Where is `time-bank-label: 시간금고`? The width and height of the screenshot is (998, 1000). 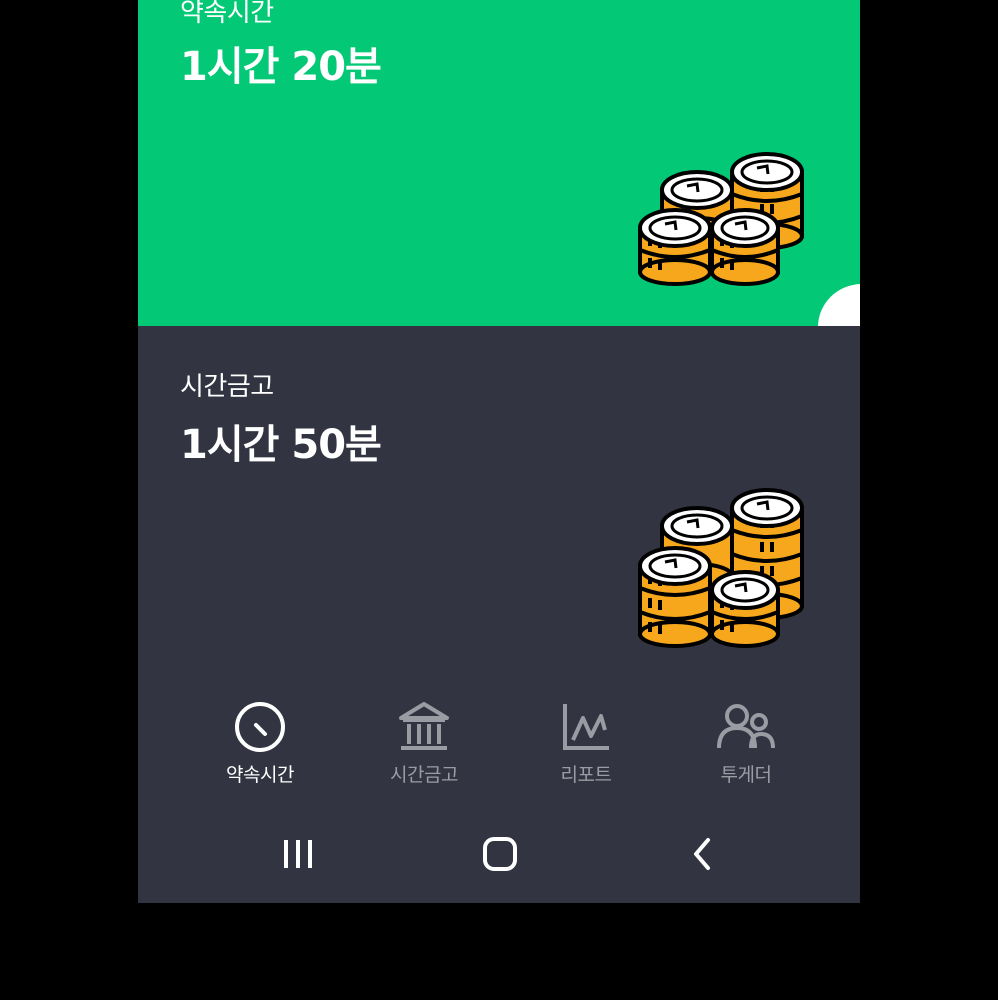 time-bank-label: 시간금고 is located at coordinates (227, 387).